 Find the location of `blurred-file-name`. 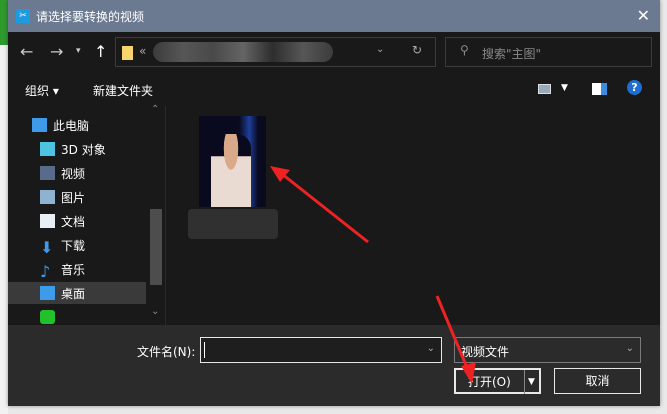

blurred-file-name is located at coordinates (233, 224).